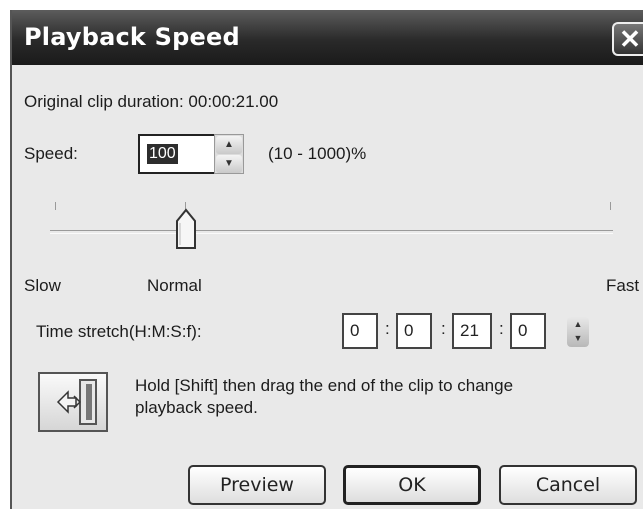 The width and height of the screenshot is (643, 509). Describe the element at coordinates (186, 229) in the screenshot. I see `speed-slider-thumb` at that location.